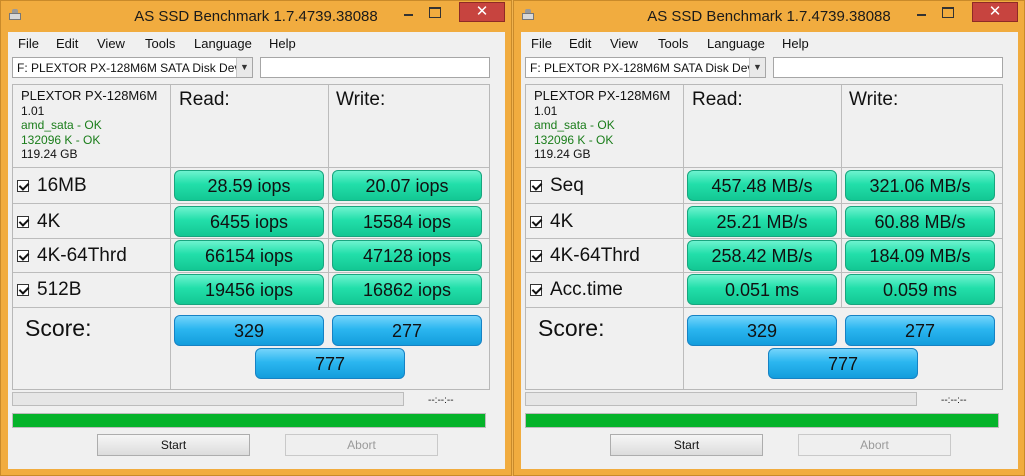  Describe the element at coordinates (49, 221) in the screenshot. I see `test-label: 4K` at that location.